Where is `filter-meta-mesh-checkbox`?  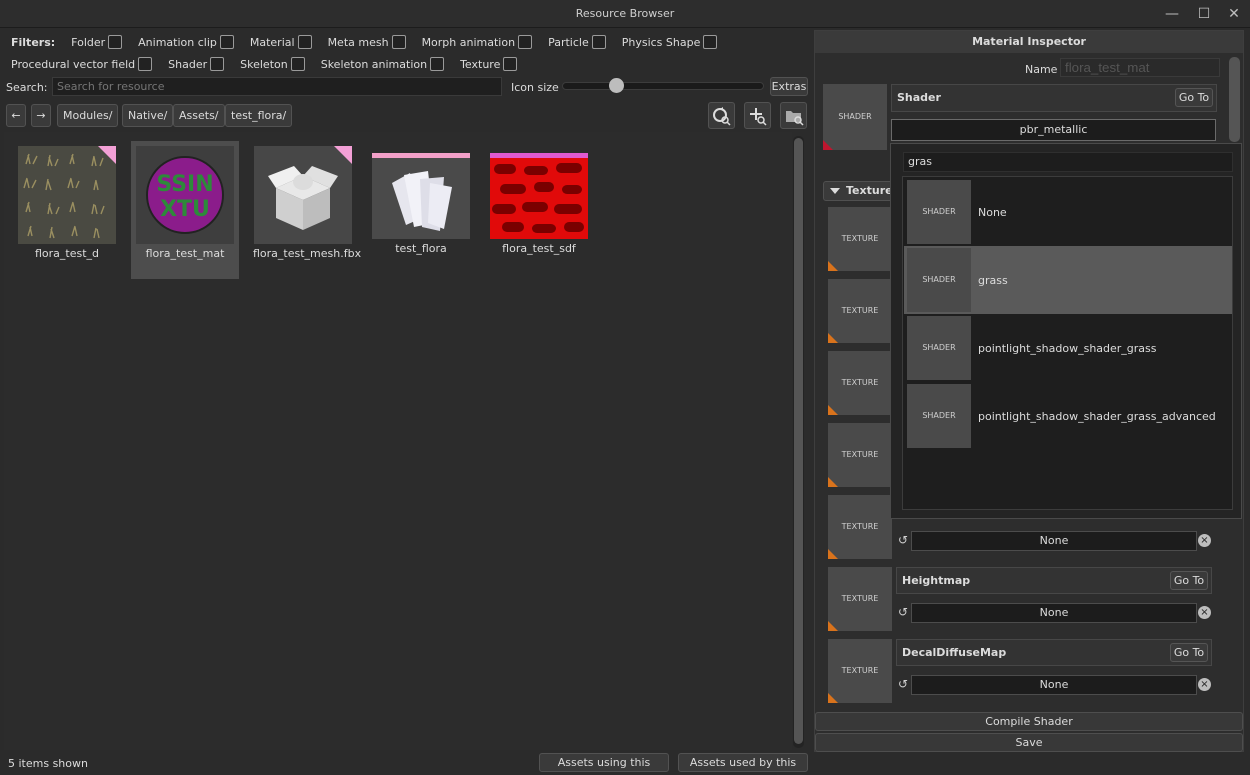 filter-meta-mesh-checkbox is located at coordinates (398, 42).